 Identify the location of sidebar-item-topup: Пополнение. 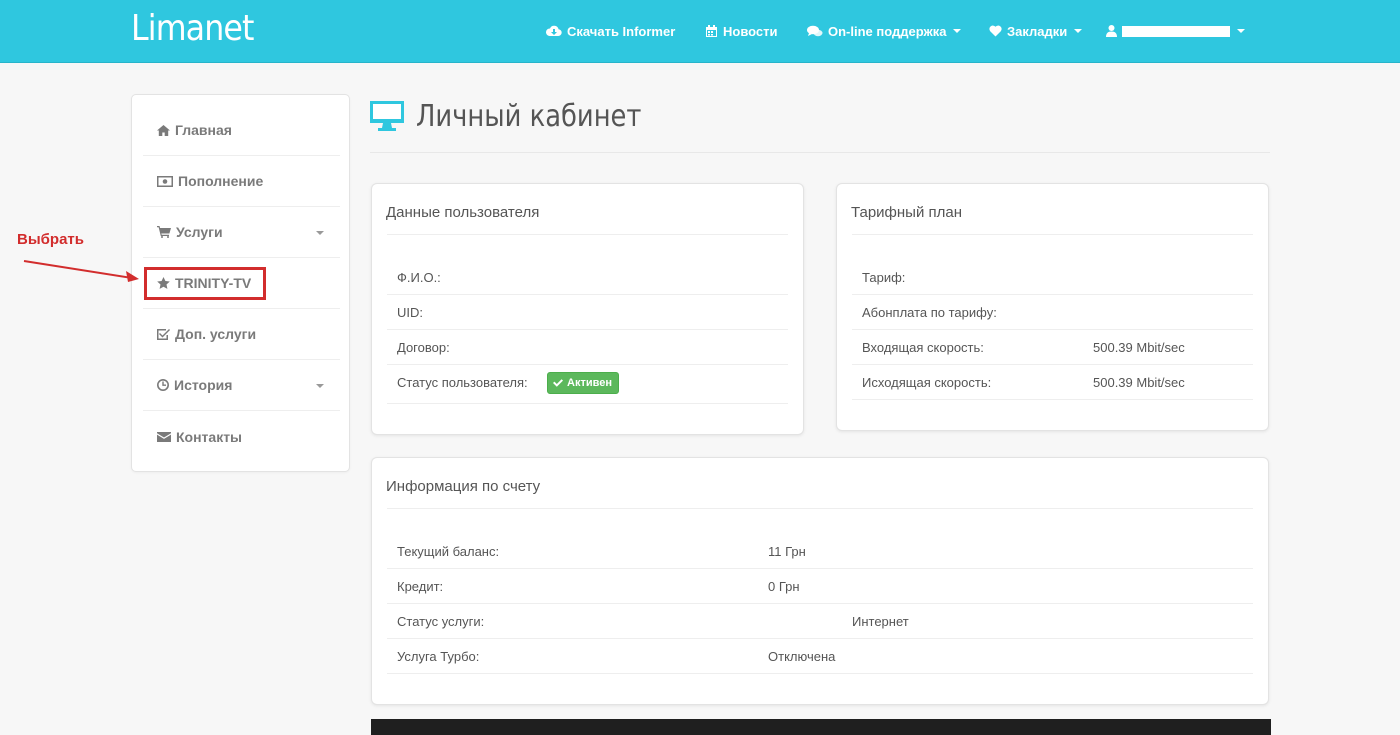
(241, 181).